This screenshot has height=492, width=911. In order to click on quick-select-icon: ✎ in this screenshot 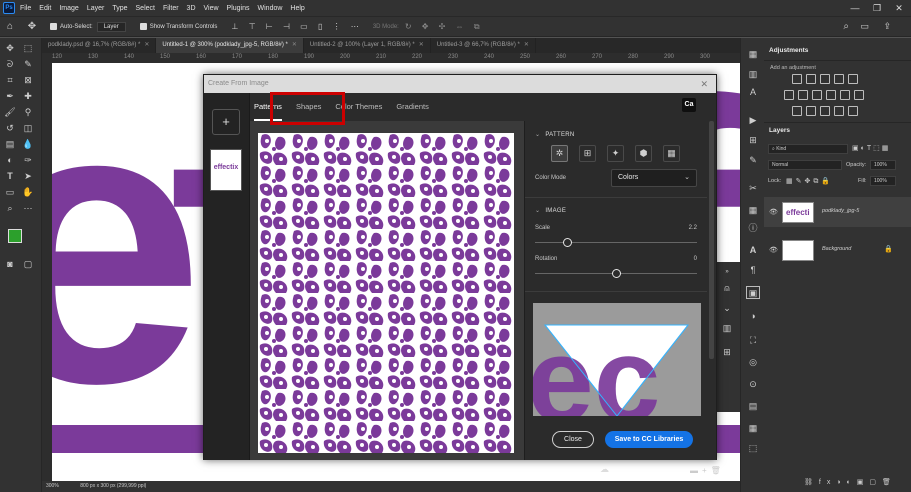, I will do `click(28, 64)`.